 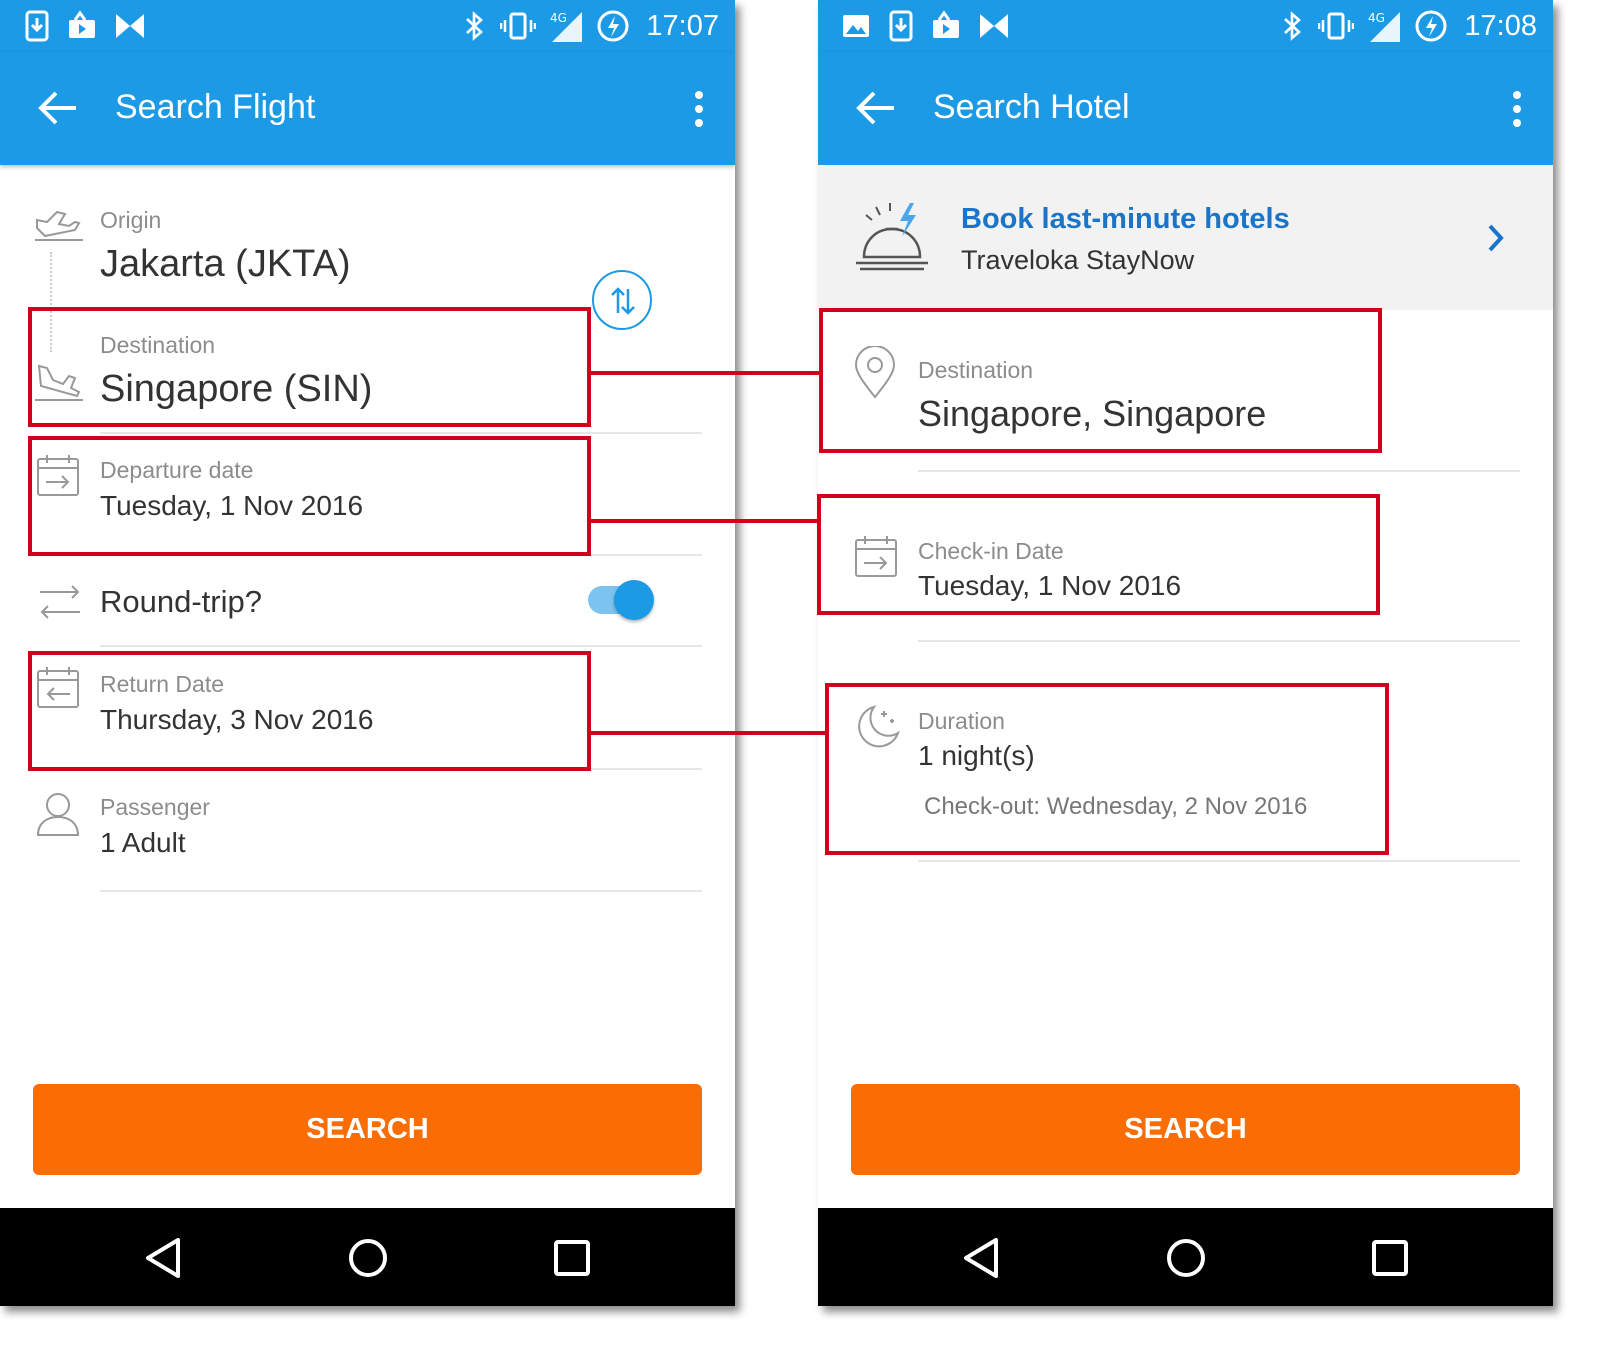 What do you see at coordinates (708, 733) in the screenshot?
I see `connector-return-duration` at bounding box center [708, 733].